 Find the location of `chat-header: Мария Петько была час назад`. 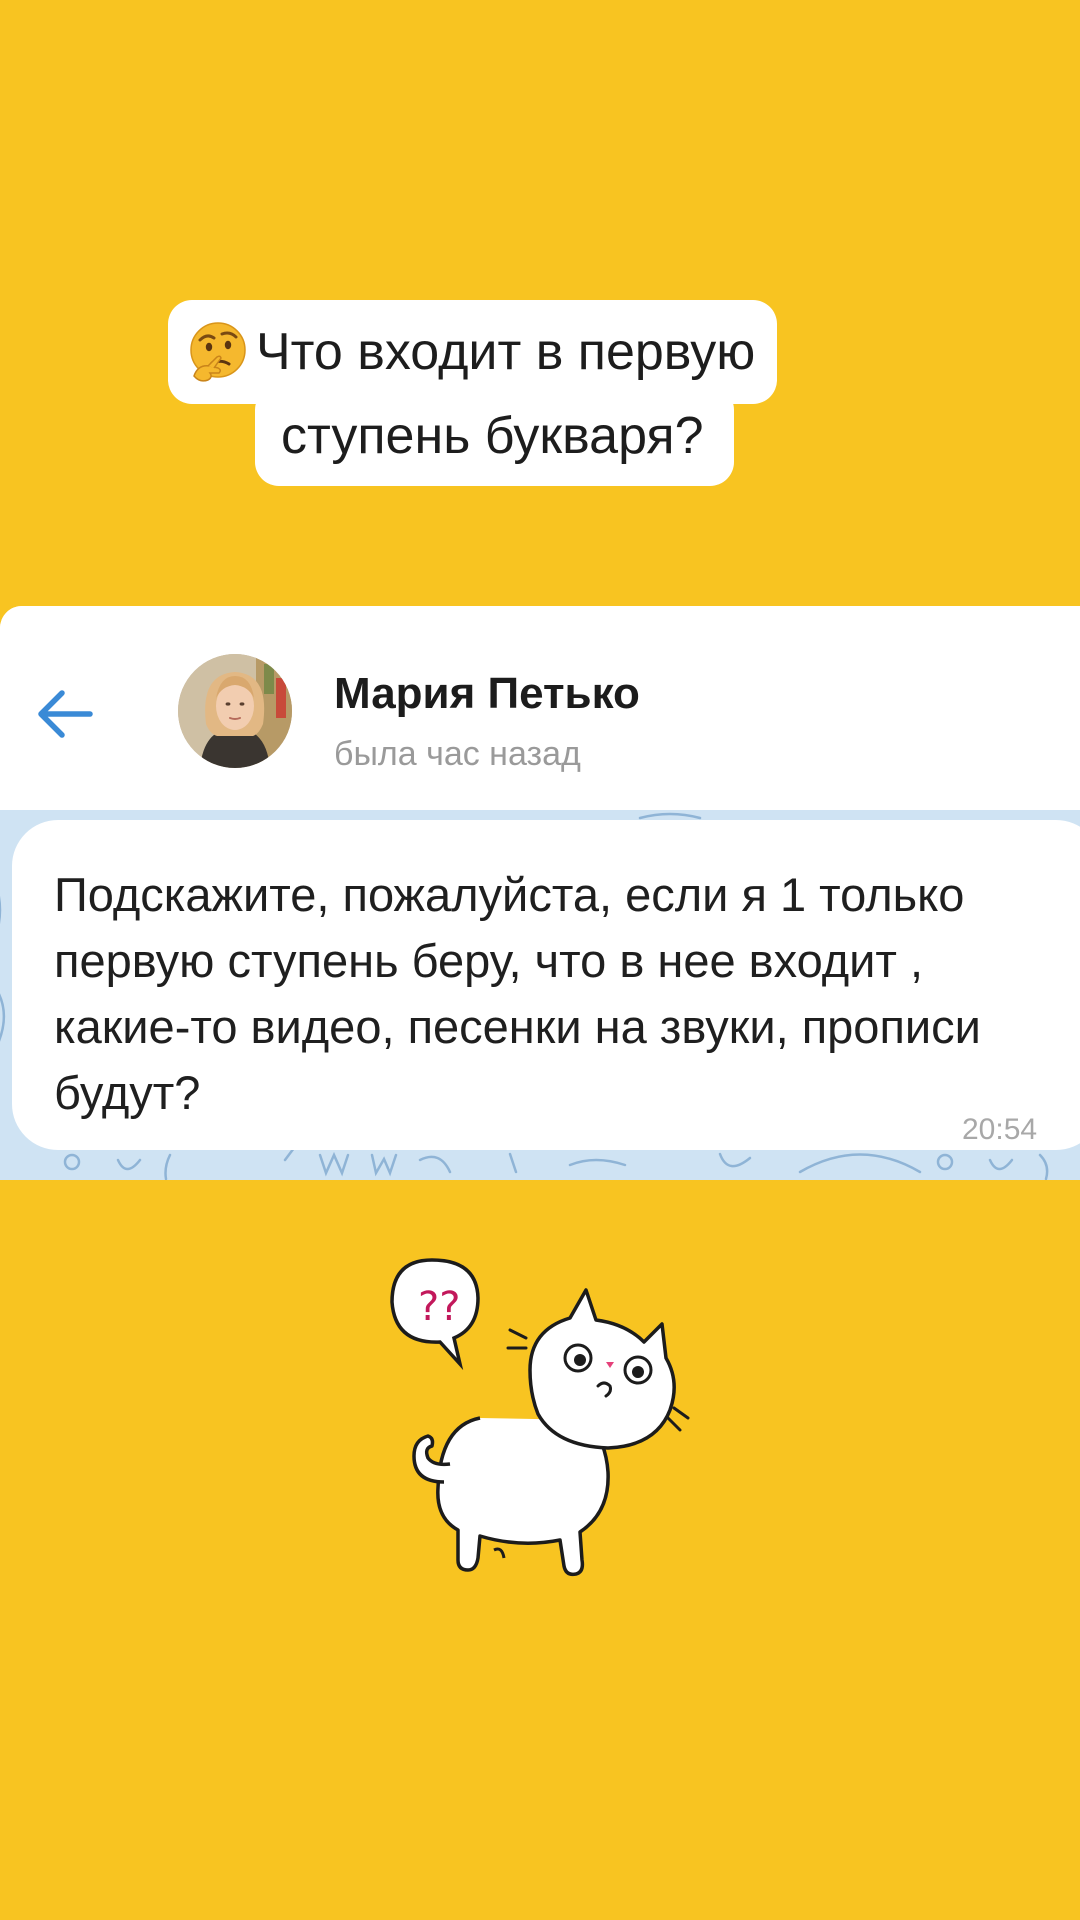

chat-header: Мария Петько была час назад is located at coordinates (540, 708).